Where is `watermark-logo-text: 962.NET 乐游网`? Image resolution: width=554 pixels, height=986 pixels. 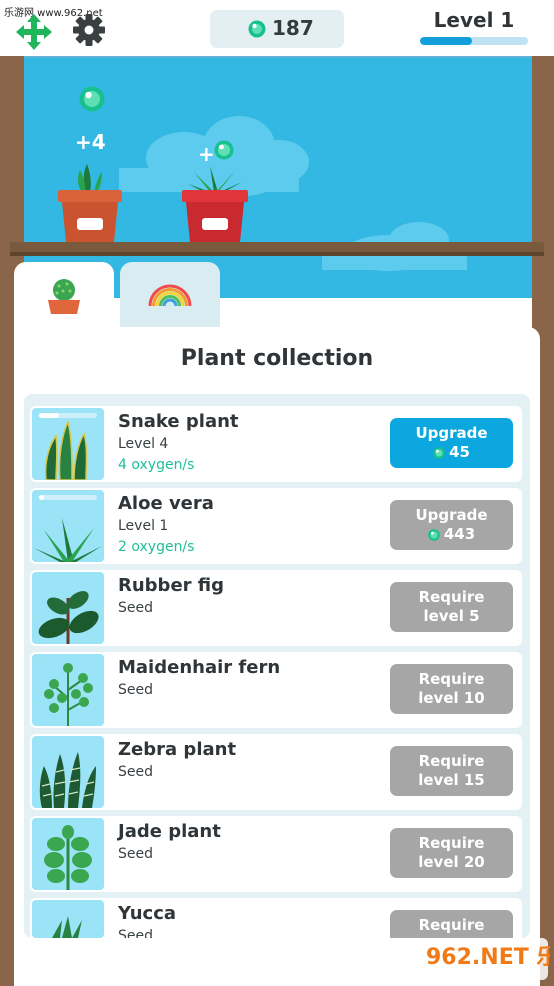
watermark-logo-text: 962.NET 乐游网 is located at coordinates (488, 957).